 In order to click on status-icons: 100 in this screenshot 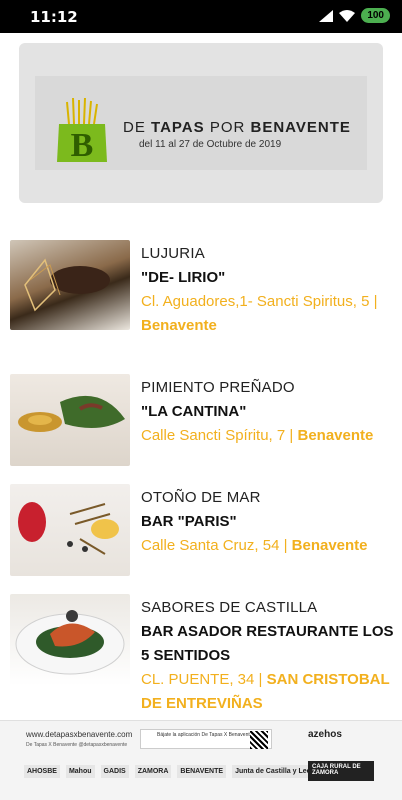, I will do `click(354, 15)`.